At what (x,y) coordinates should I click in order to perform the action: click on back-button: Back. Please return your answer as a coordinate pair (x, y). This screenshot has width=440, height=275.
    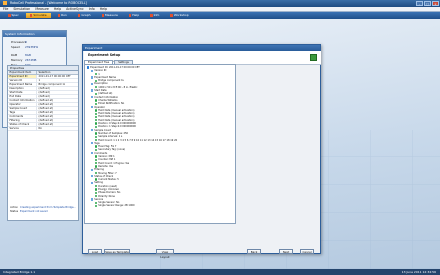
    Looking at the image, I should click on (254, 251).